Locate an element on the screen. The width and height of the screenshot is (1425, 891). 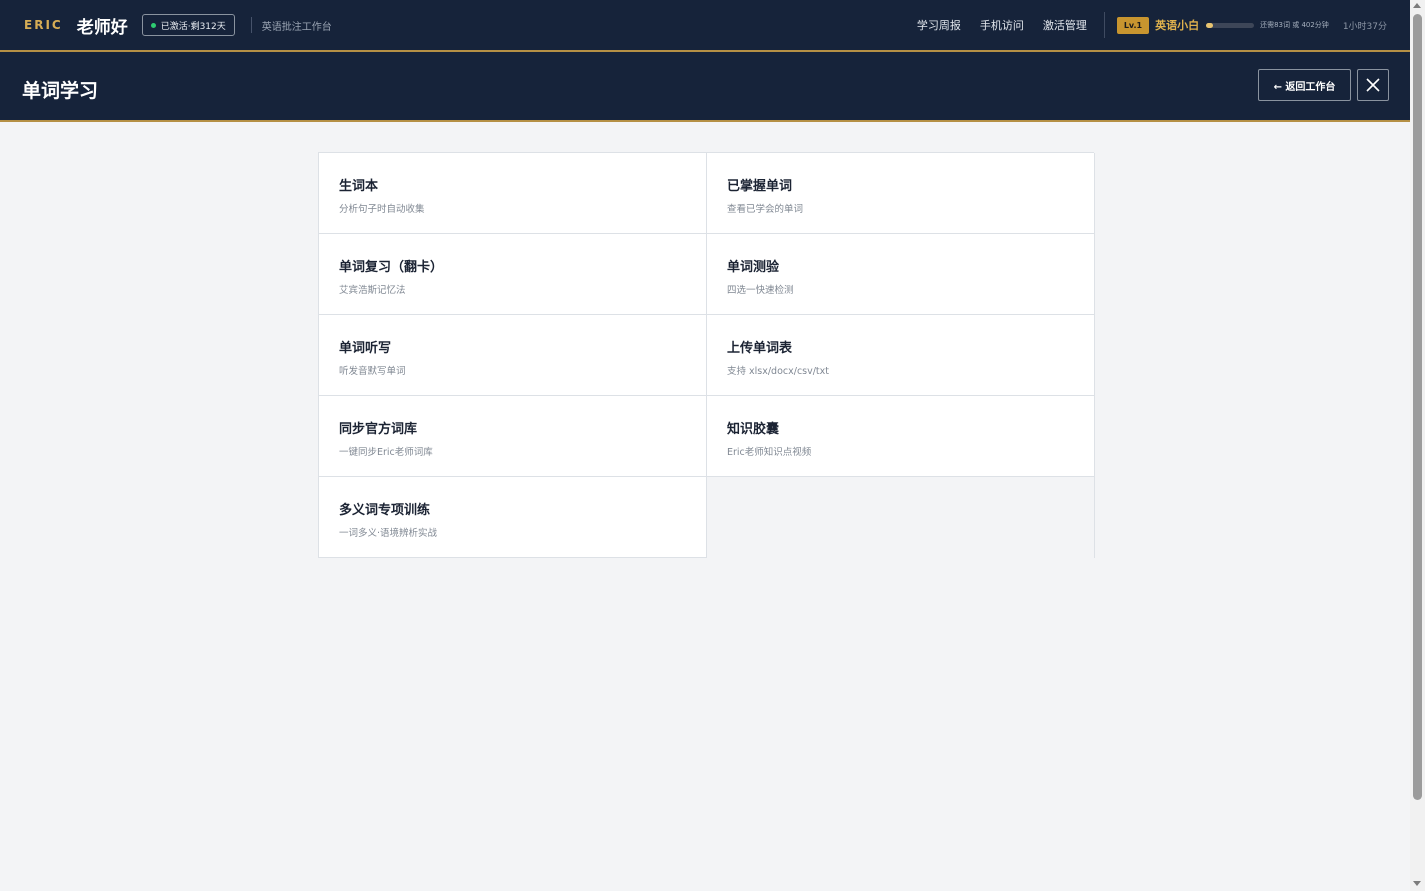
card-description: 一词多义·语境辨析实战 is located at coordinates (388, 533).